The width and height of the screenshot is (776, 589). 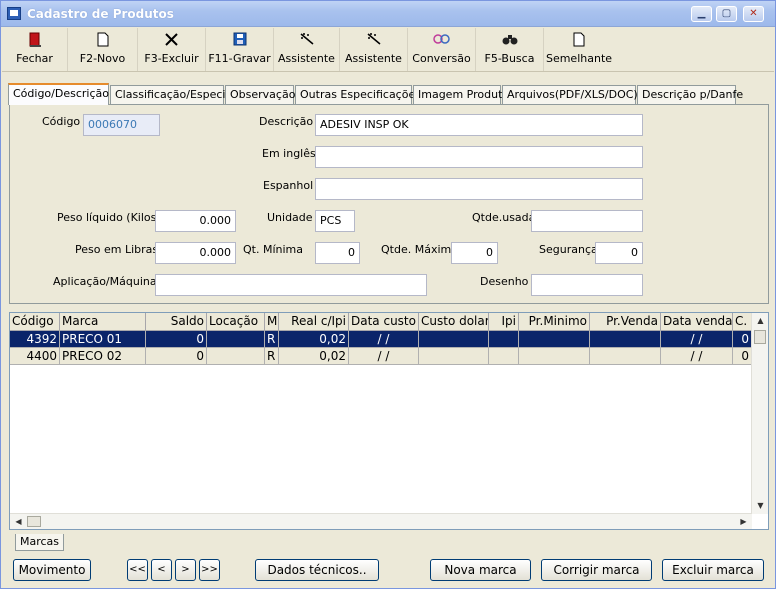 What do you see at coordinates (587, 221) in the screenshot?
I see `qtde-usada-field` at bounding box center [587, 221].